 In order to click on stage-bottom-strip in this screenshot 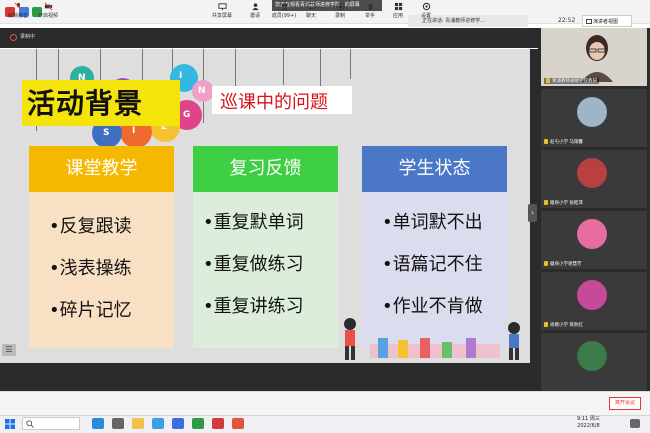, I will do `click(269, 377)`.